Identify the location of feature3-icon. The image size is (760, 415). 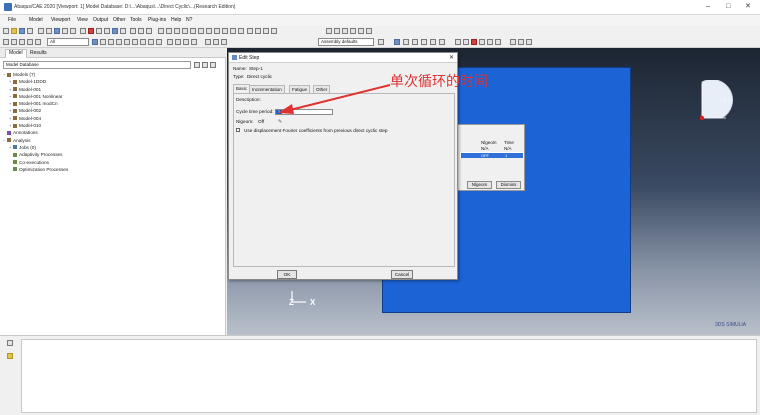
(224, 42).